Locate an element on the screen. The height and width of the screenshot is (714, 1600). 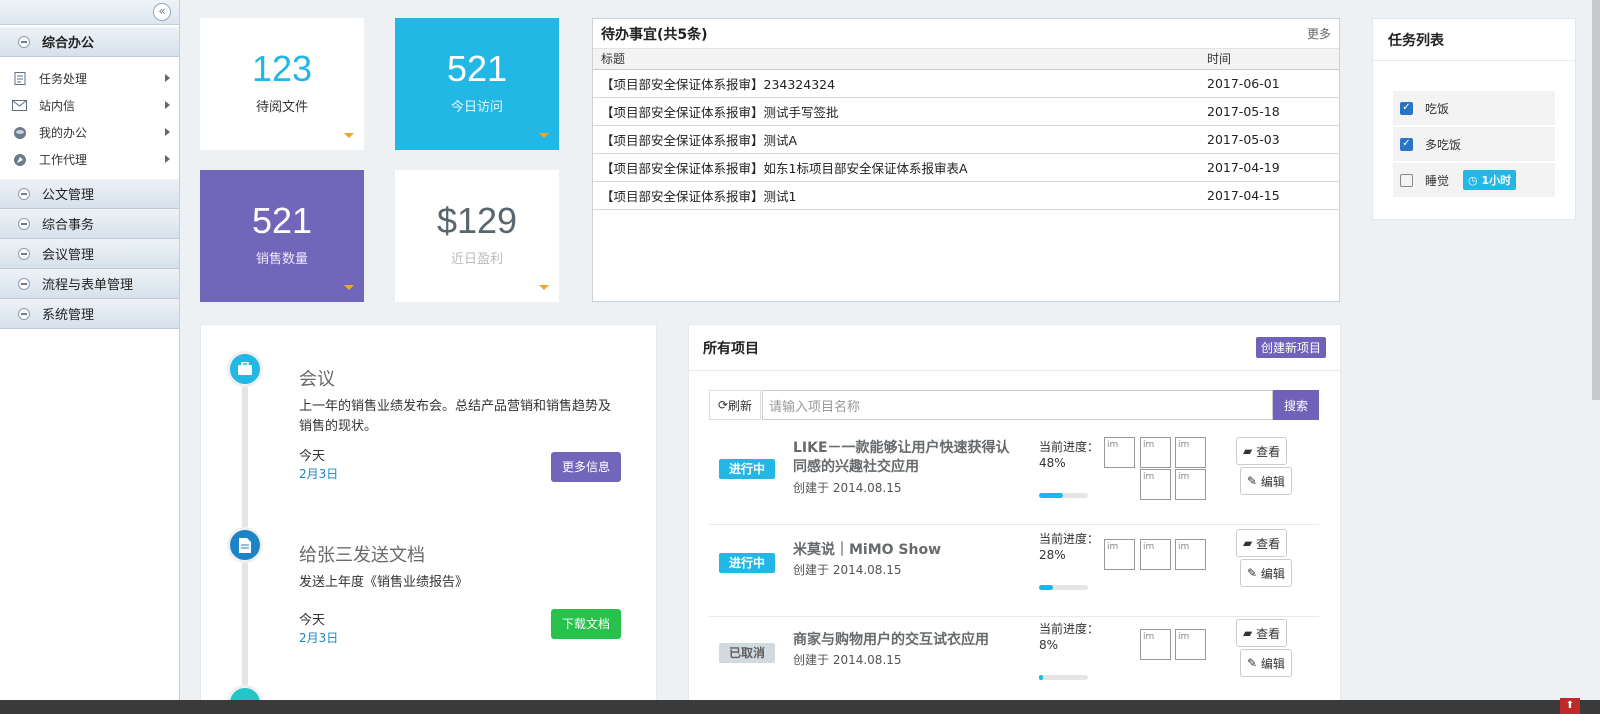
todo-row-title: 【项目部安全保证体系报审】测试手写签批 is located at coordinates (896, 111).